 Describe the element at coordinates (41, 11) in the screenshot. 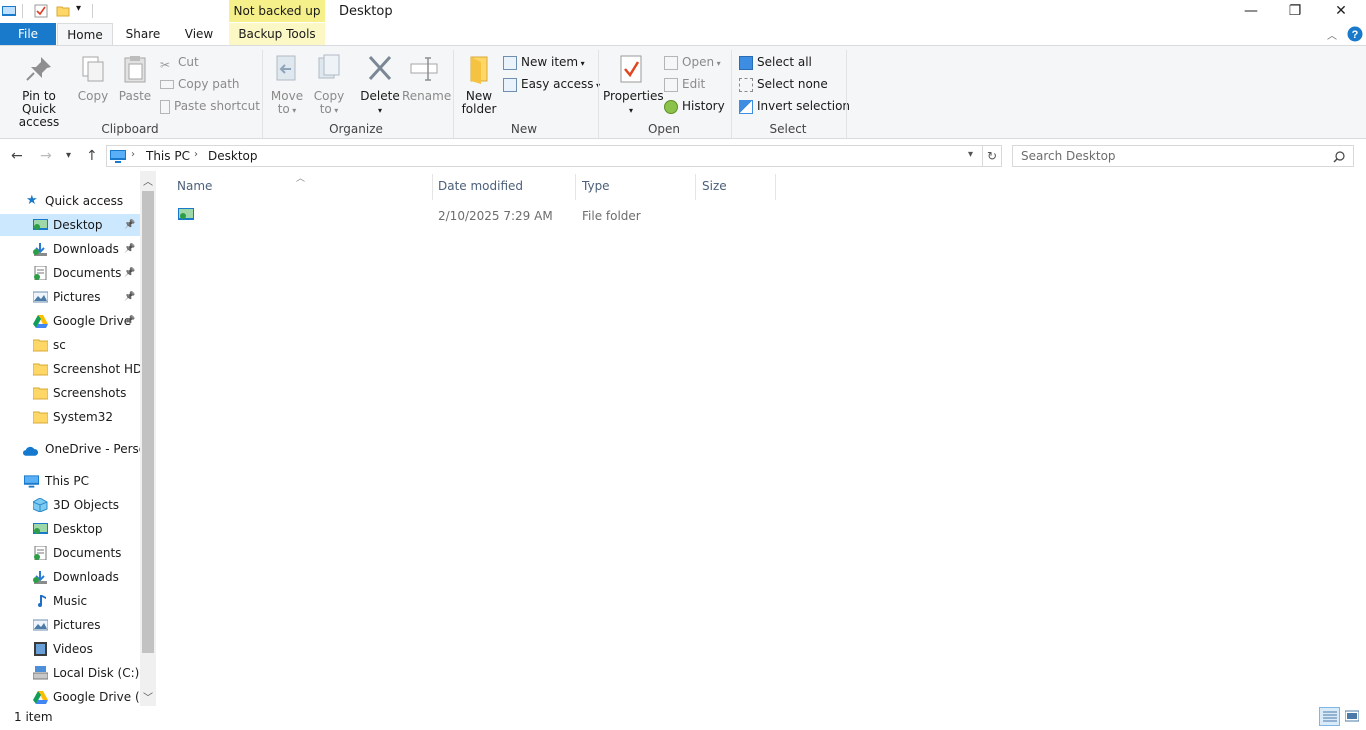

I see `properties-qat-icon` at that location.